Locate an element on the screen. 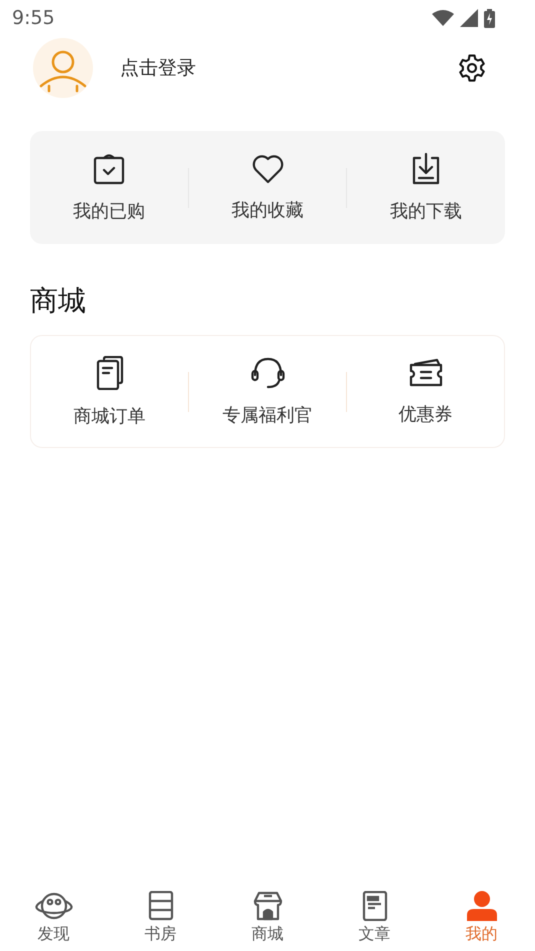  mall-item-label: 商城订单 is located at coordinates (110, 416).